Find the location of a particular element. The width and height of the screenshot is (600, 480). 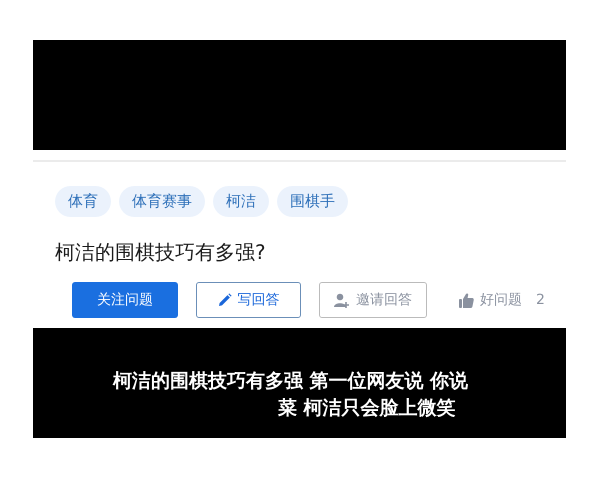

topic-tag: 柯洁 is located at coordinates (241, 201).